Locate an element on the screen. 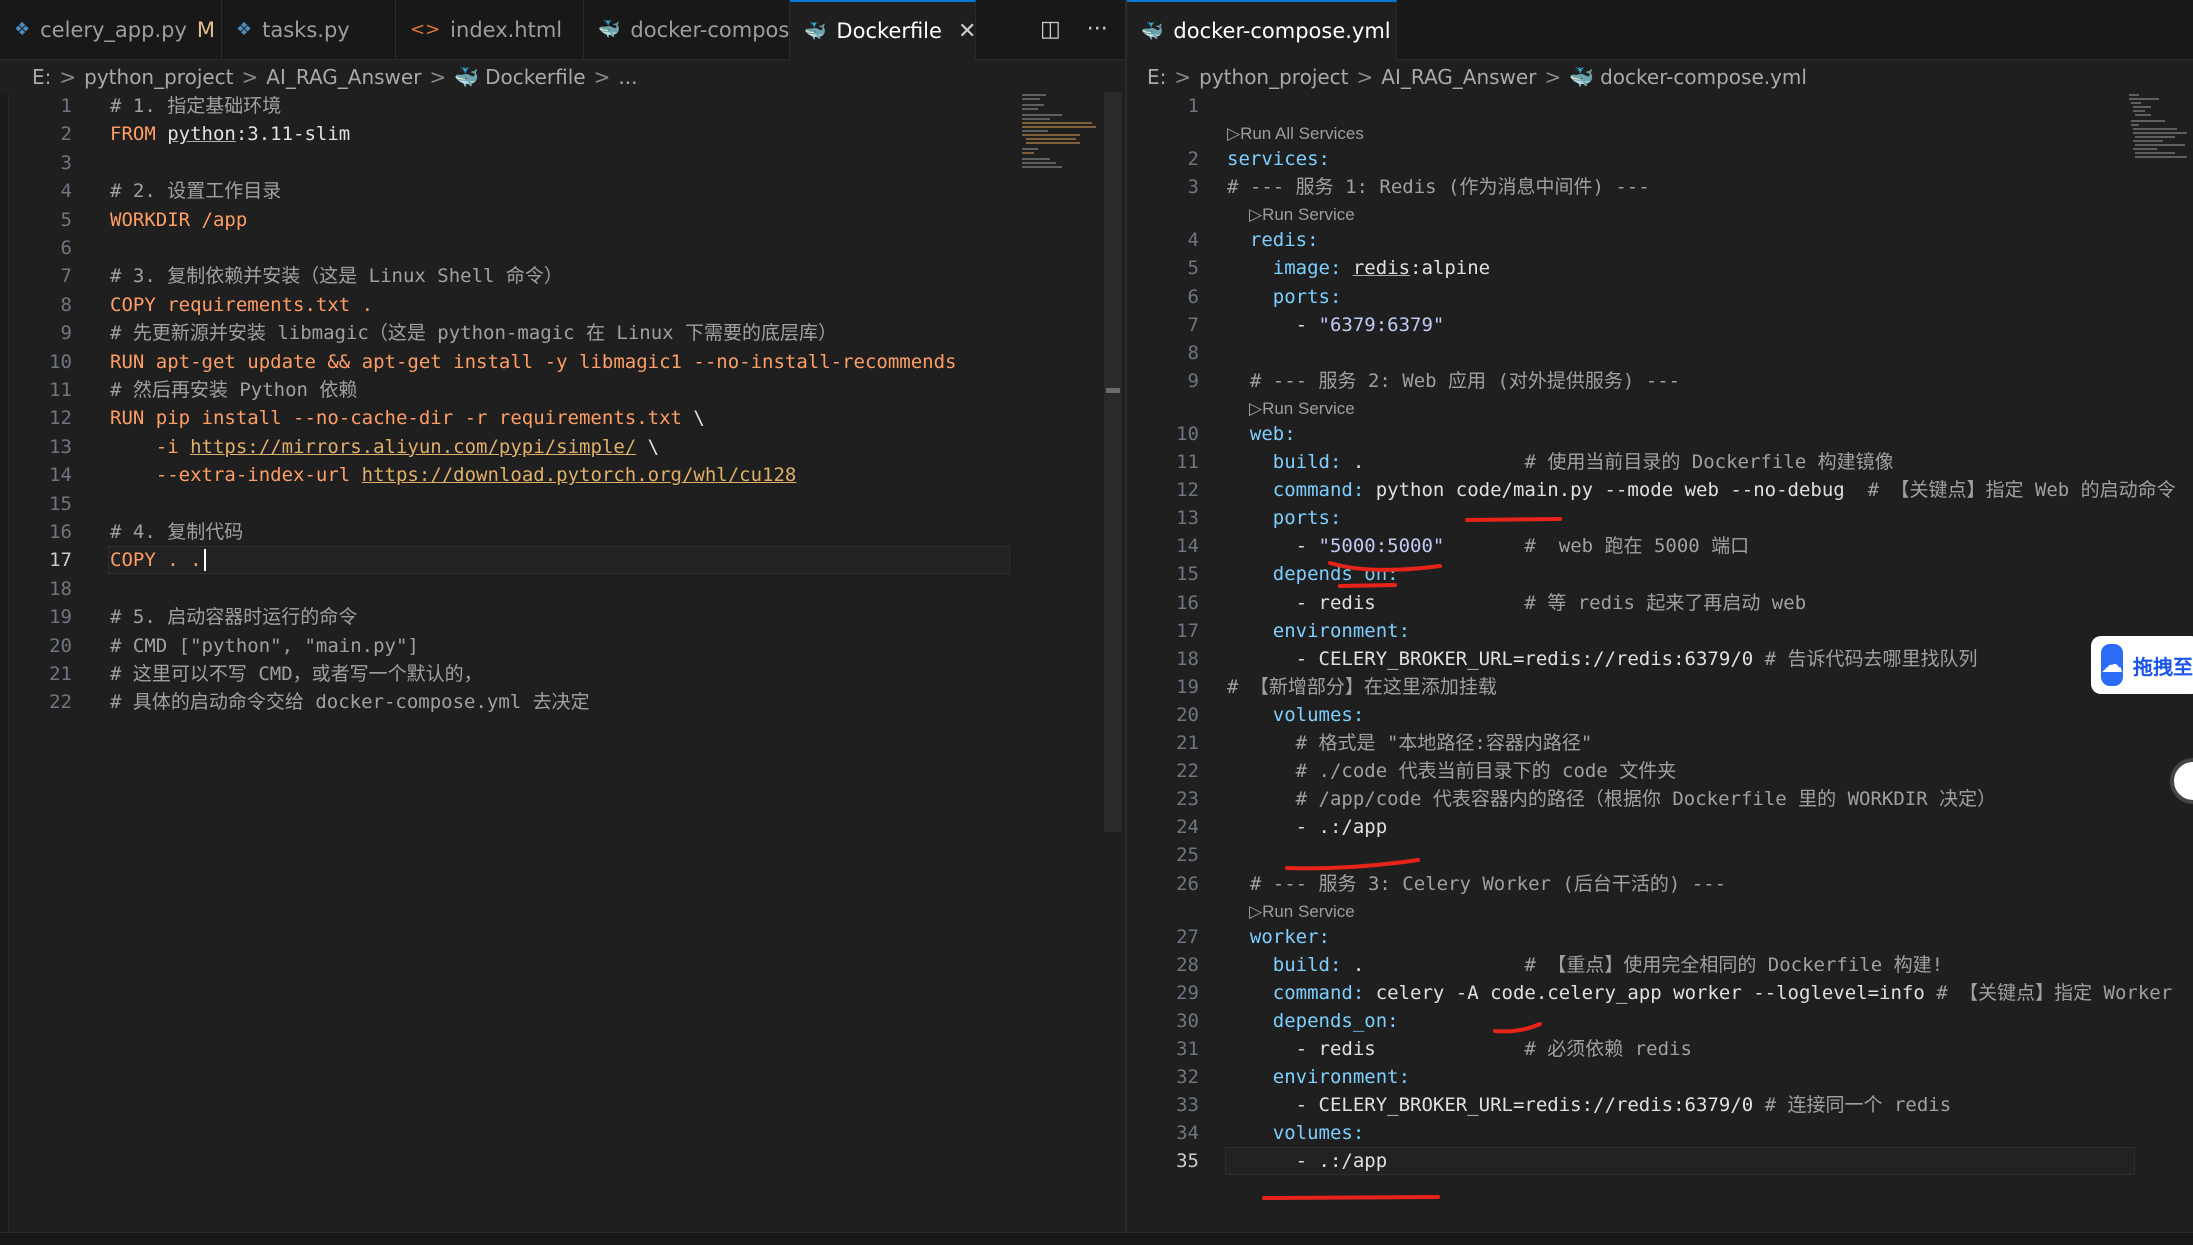 This screenshot has height=1245, width=2193. code-token: COPY requirements.txt . is located at coordinates (242, 304).